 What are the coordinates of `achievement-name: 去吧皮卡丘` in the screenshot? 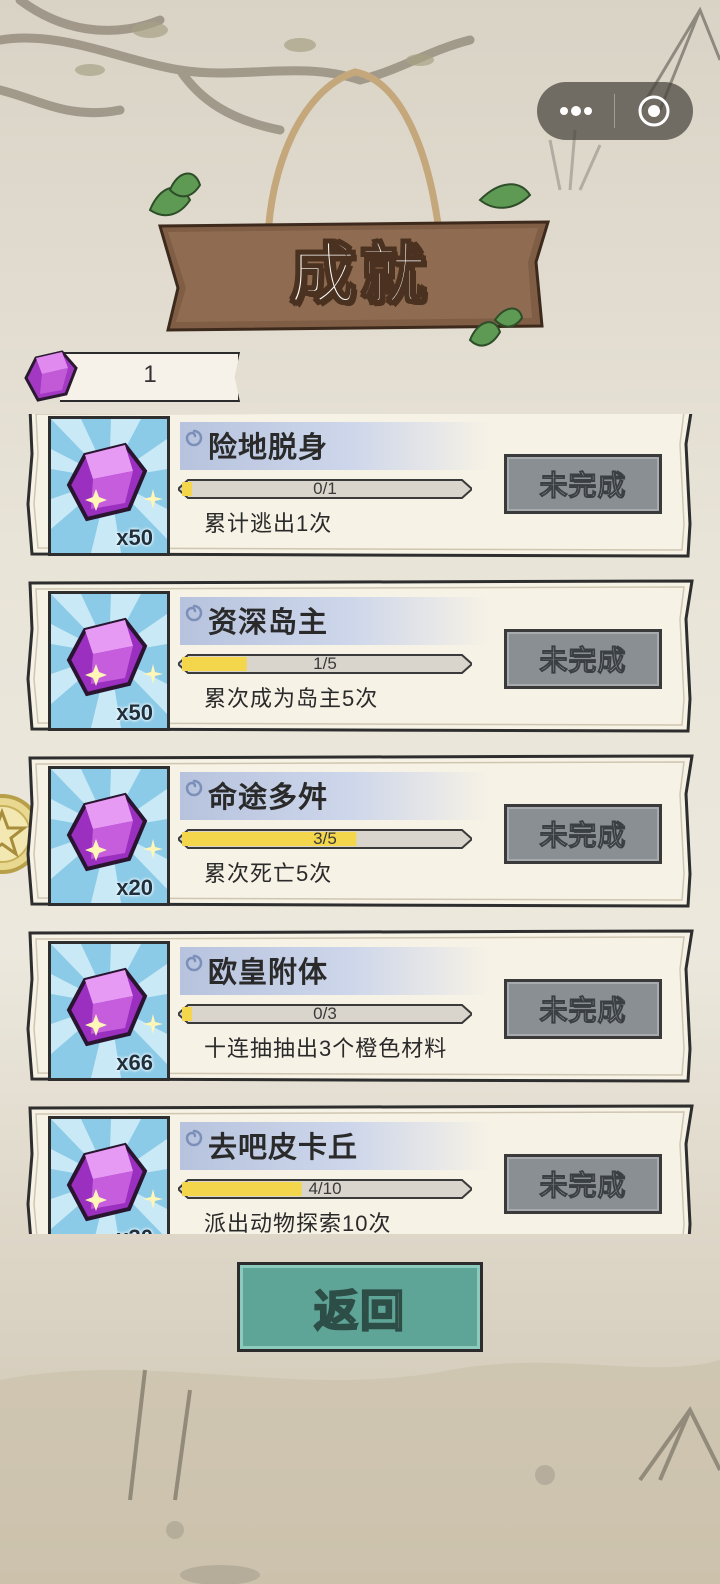 It's located at (283, 1148).